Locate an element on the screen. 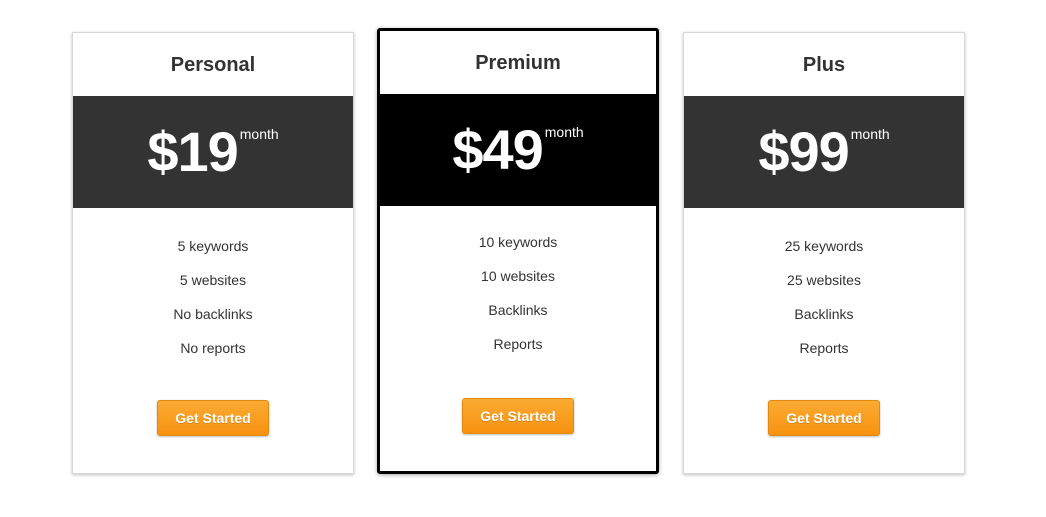 The image size is (1046, 517). feature-item: No backlinks is located at coordinates (213, 314).